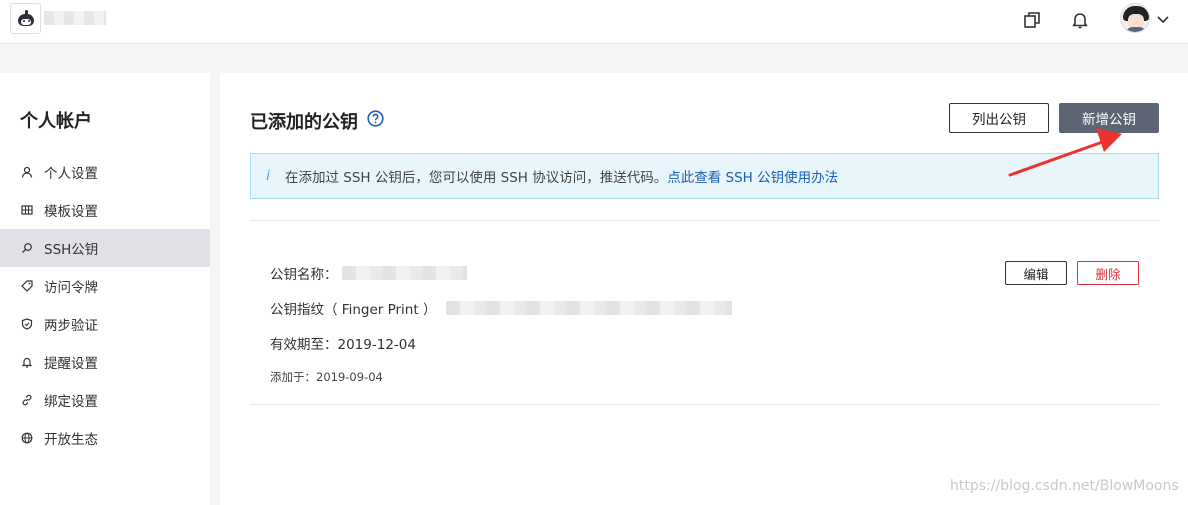 This screenshot has width=1188, height=505. I want to click on key-name-row: 公钥名称：, so click(368, 273).